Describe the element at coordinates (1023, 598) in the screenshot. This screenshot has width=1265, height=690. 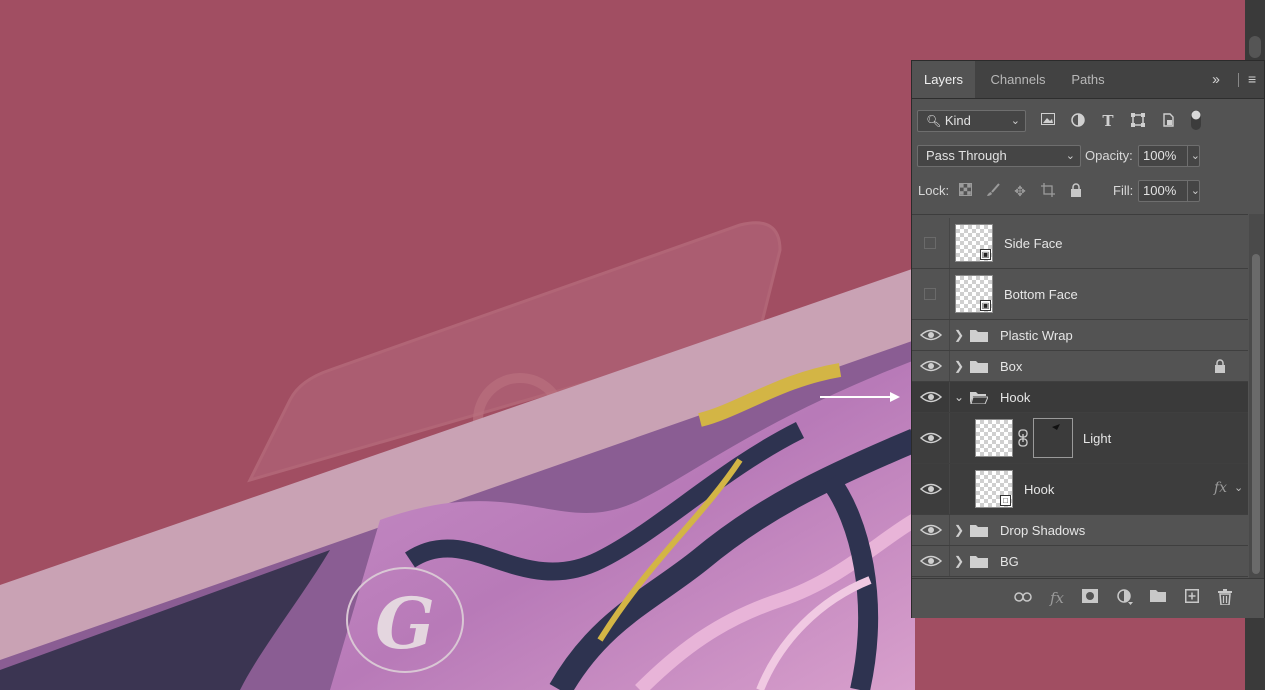
I see `link-layers-icon` at that location.